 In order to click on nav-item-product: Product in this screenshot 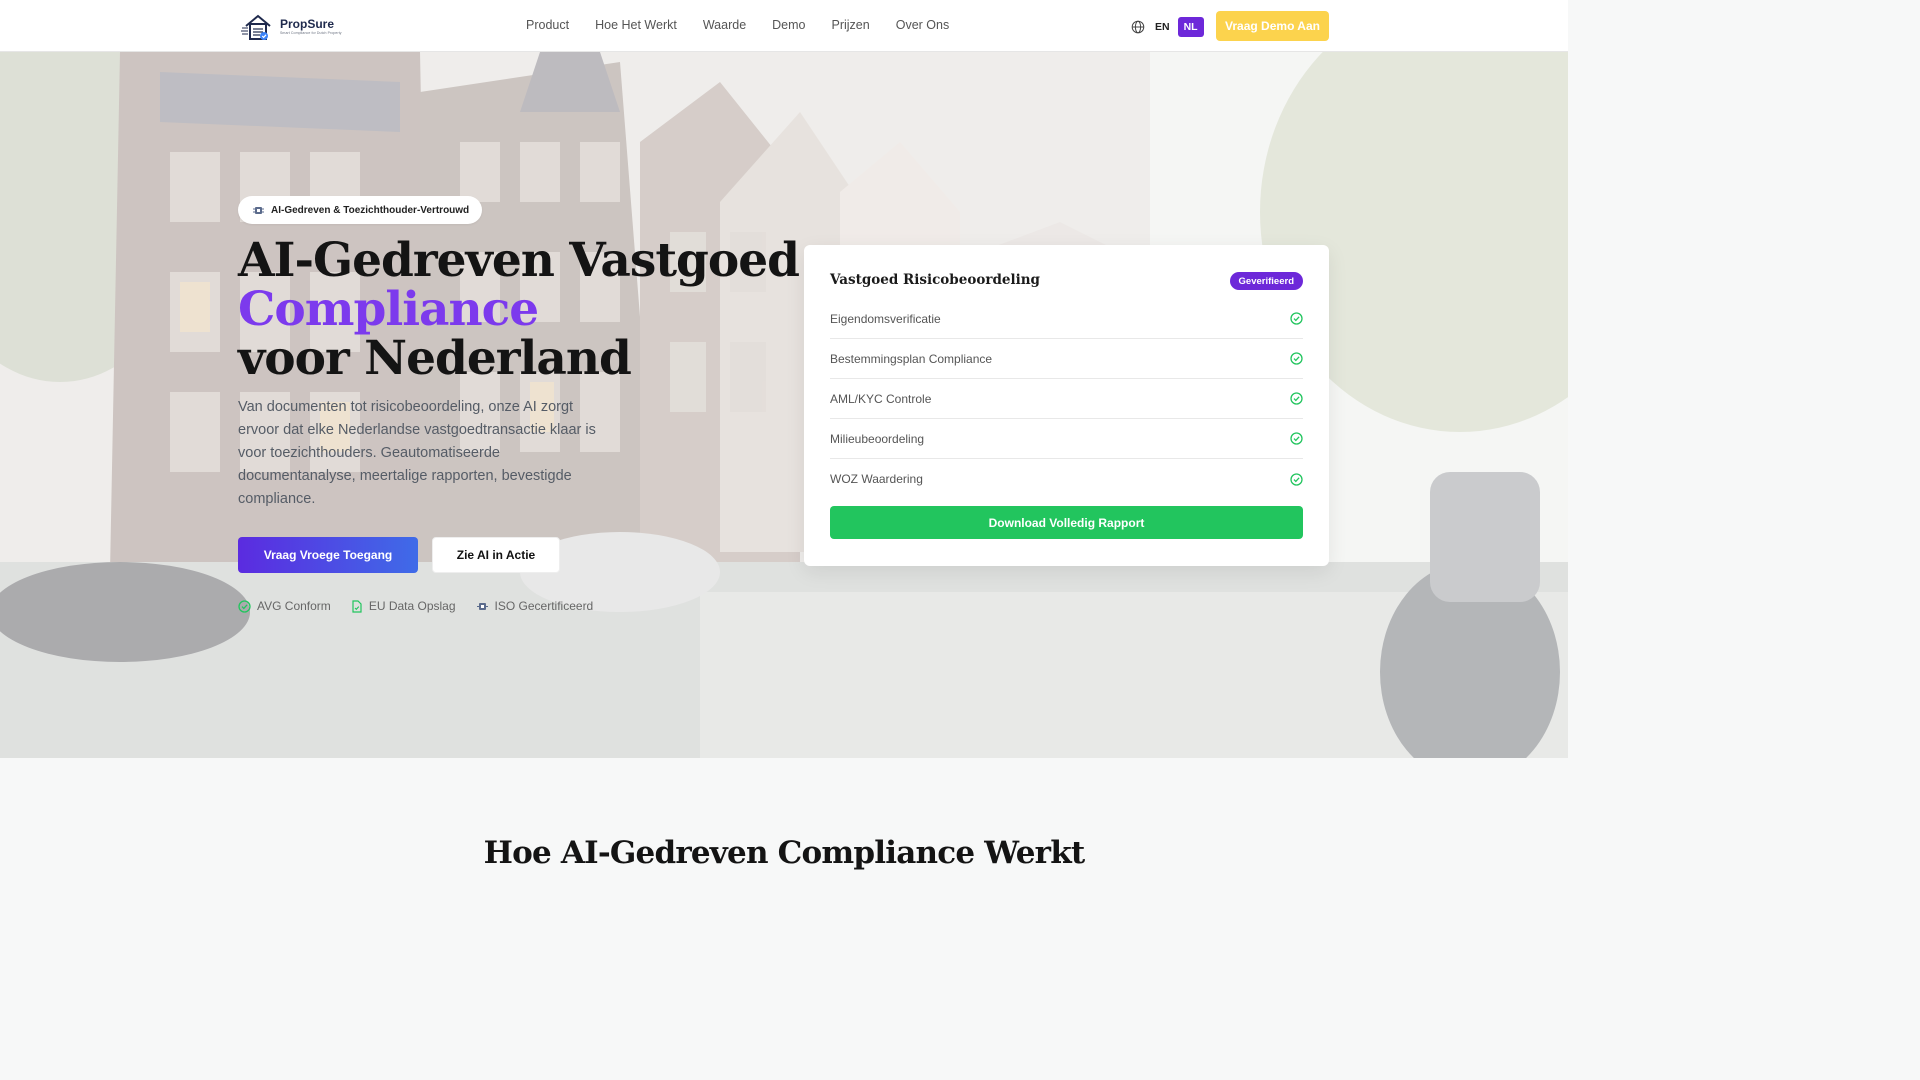, I will do `click(547, 25)`.